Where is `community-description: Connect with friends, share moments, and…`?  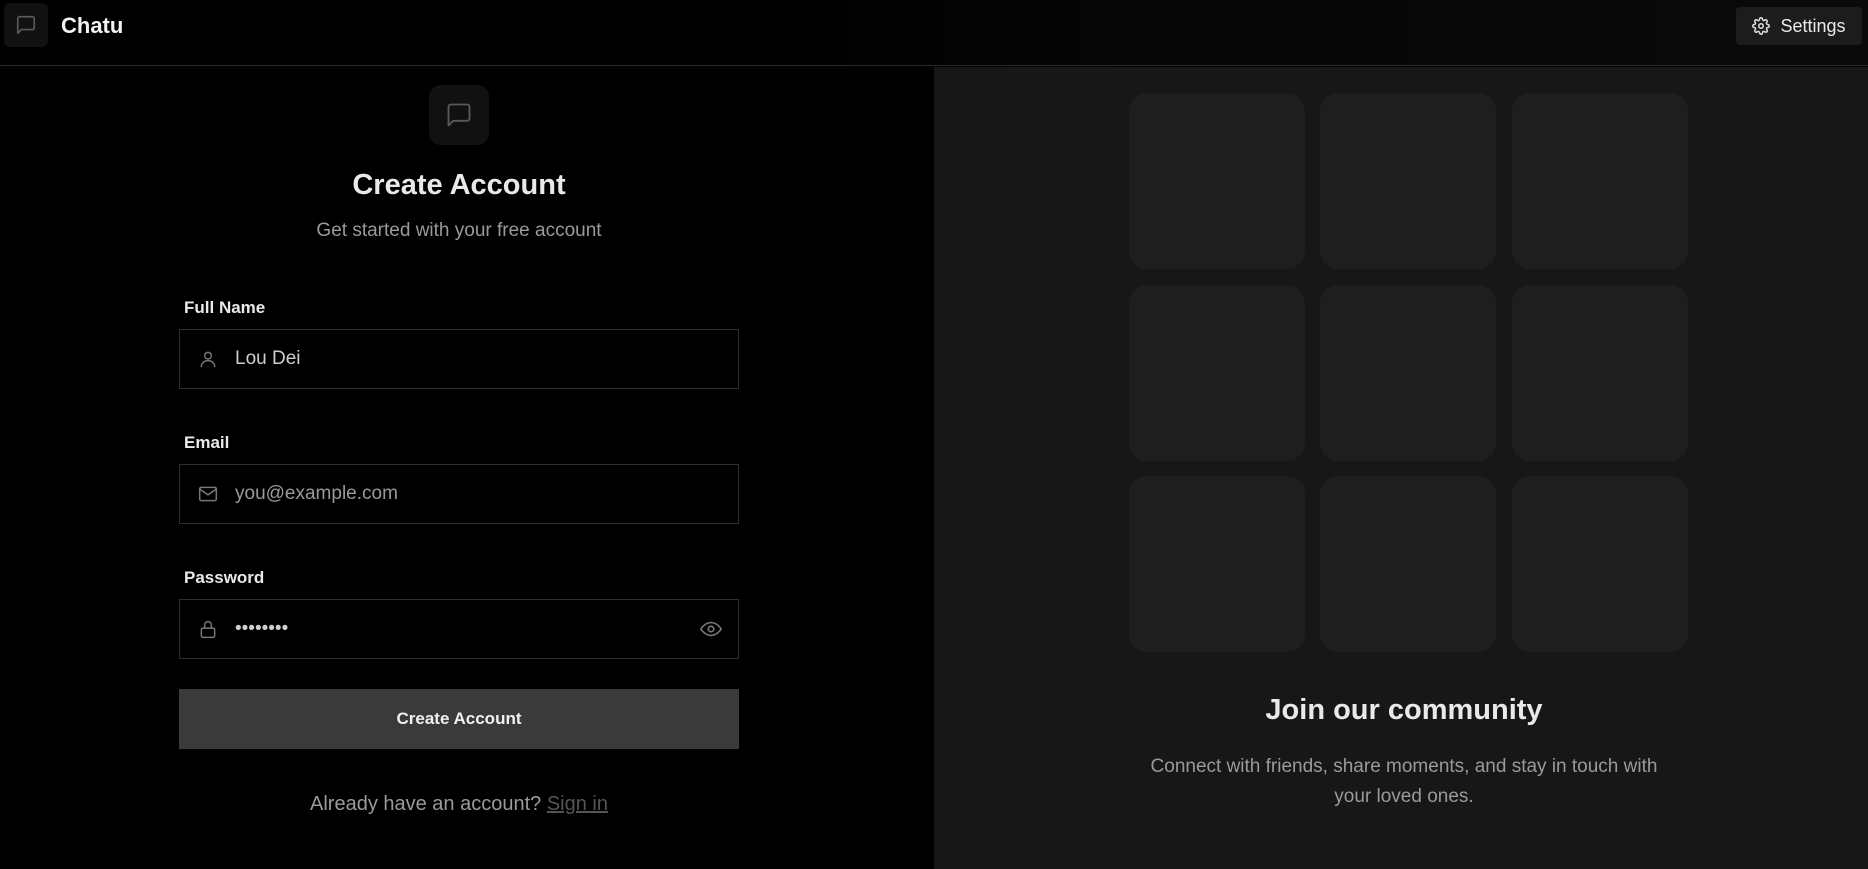
community-description: Connect with friends, share moments, and… is located at coordinates (1404, 781).